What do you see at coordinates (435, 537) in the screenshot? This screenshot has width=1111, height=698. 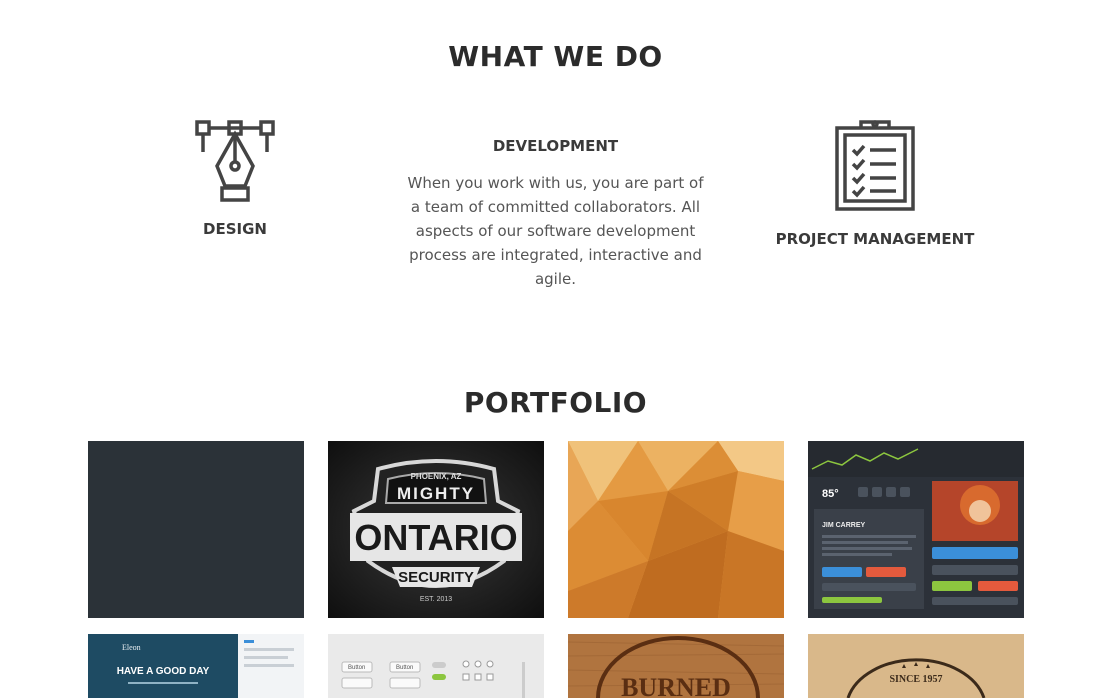 I see `ontario-line2: ONTARIO` at bounding box center [435, 537].